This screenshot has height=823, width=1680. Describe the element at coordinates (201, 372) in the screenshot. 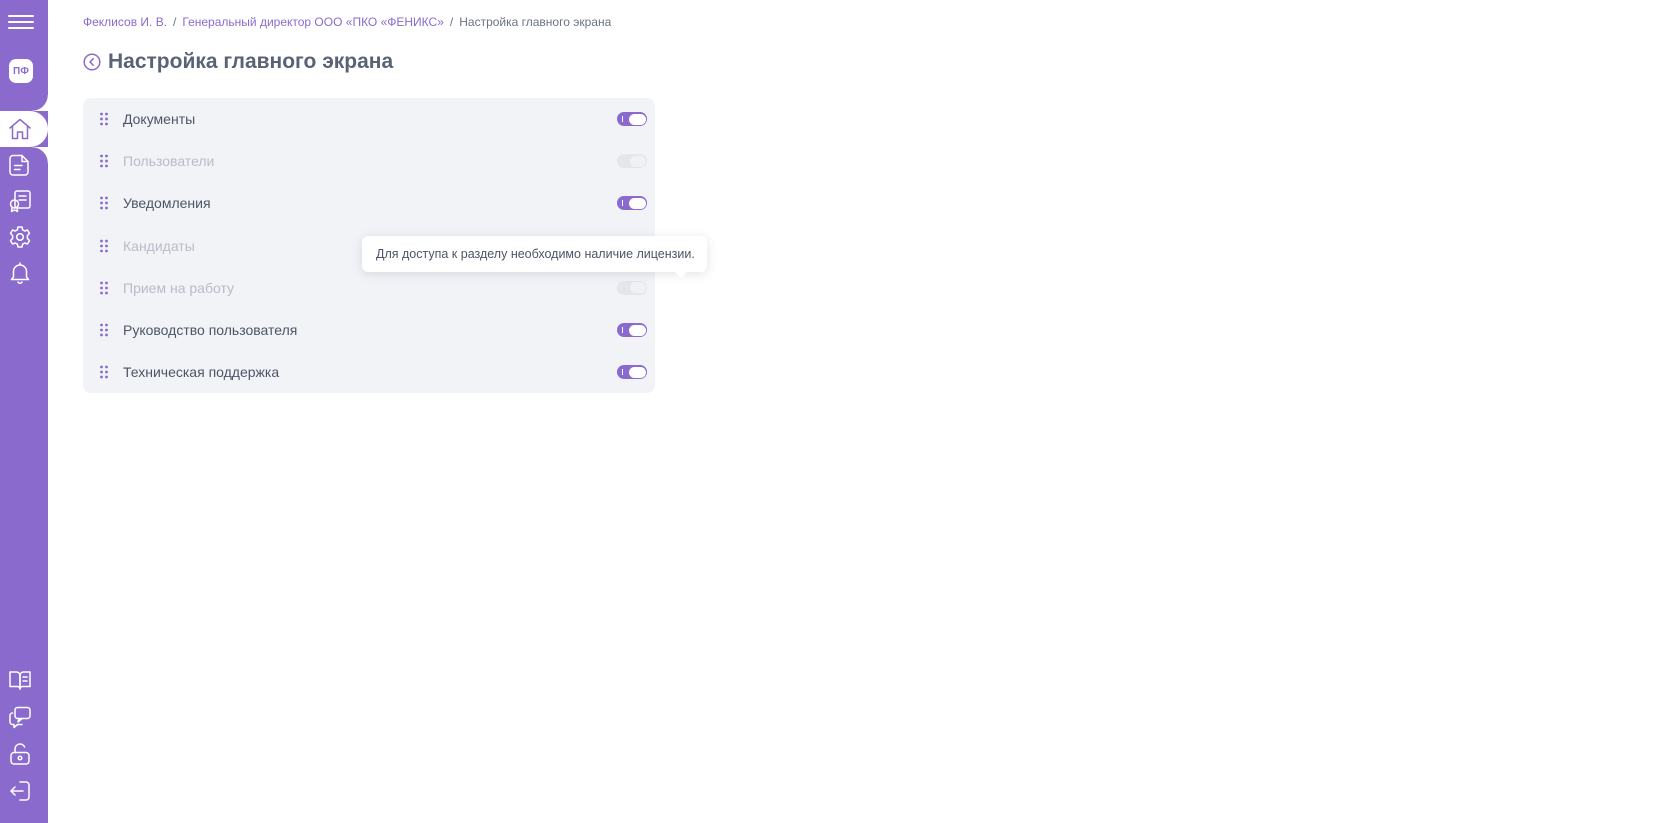

I see `setting-label: Техническая поддержка` at that location.